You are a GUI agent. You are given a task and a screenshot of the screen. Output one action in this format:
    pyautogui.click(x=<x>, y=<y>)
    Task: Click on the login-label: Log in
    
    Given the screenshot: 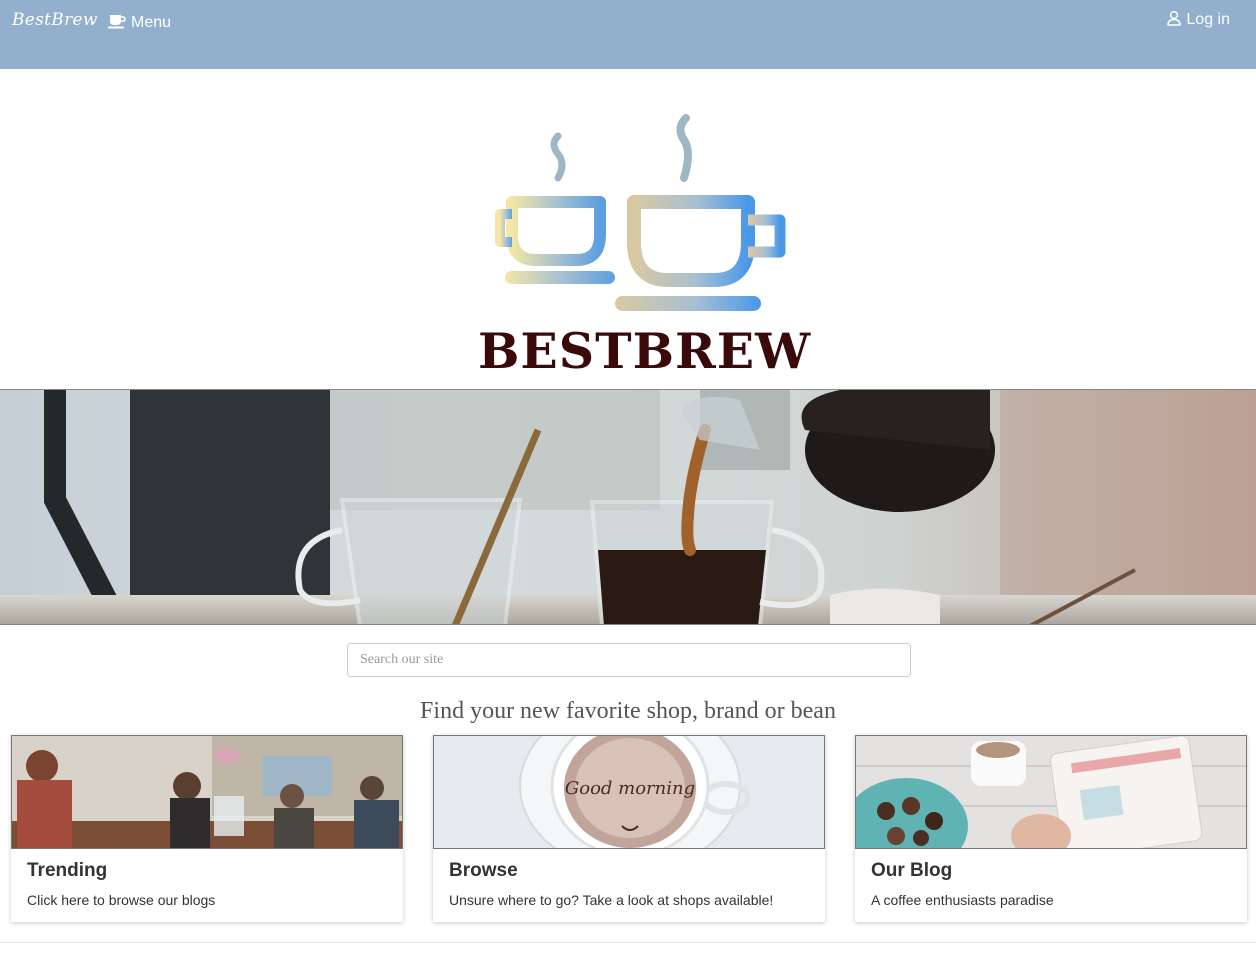 What is the action you would take?
    pyautogui.click(x=1208, y=19)
    